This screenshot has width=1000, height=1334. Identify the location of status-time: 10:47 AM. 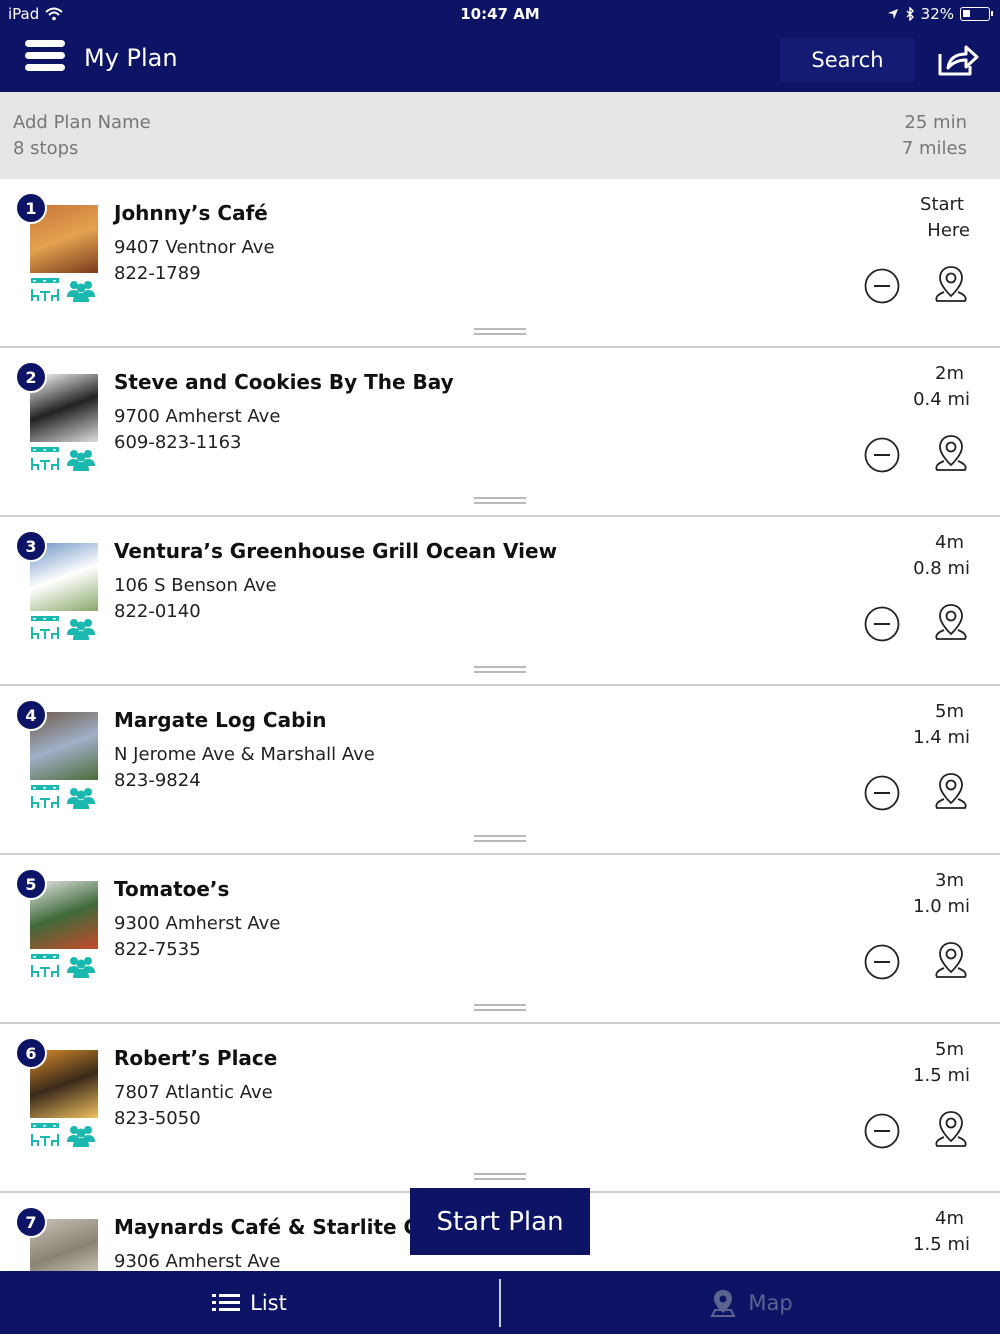
(500, 14).